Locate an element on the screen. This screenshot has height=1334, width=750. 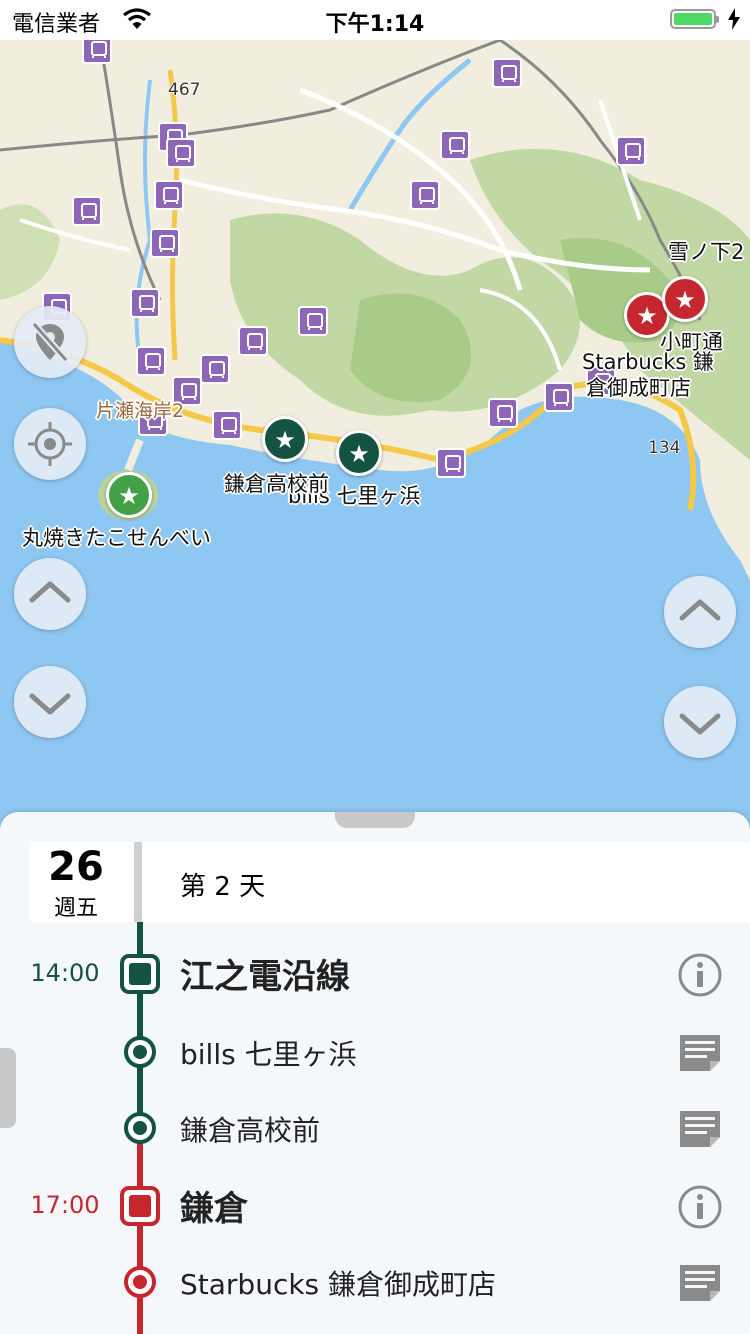
road-number-467: 467 is located at coordinates (184, 90).